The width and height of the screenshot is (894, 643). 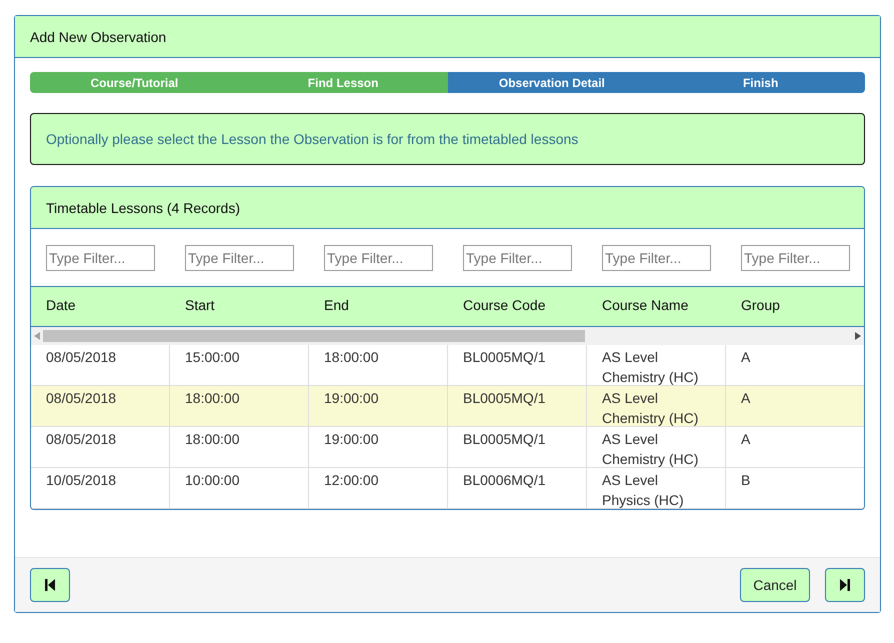 I want to click on column-header: Course Code, so click(x=517, y=306).